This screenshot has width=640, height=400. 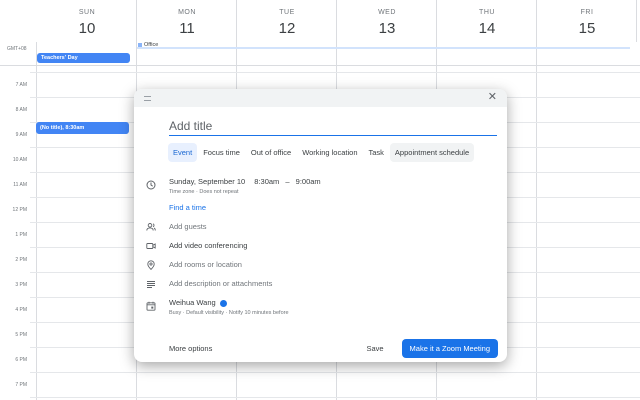 I want to click on day-header-thu: THU 14, so click(x=487, y=21).